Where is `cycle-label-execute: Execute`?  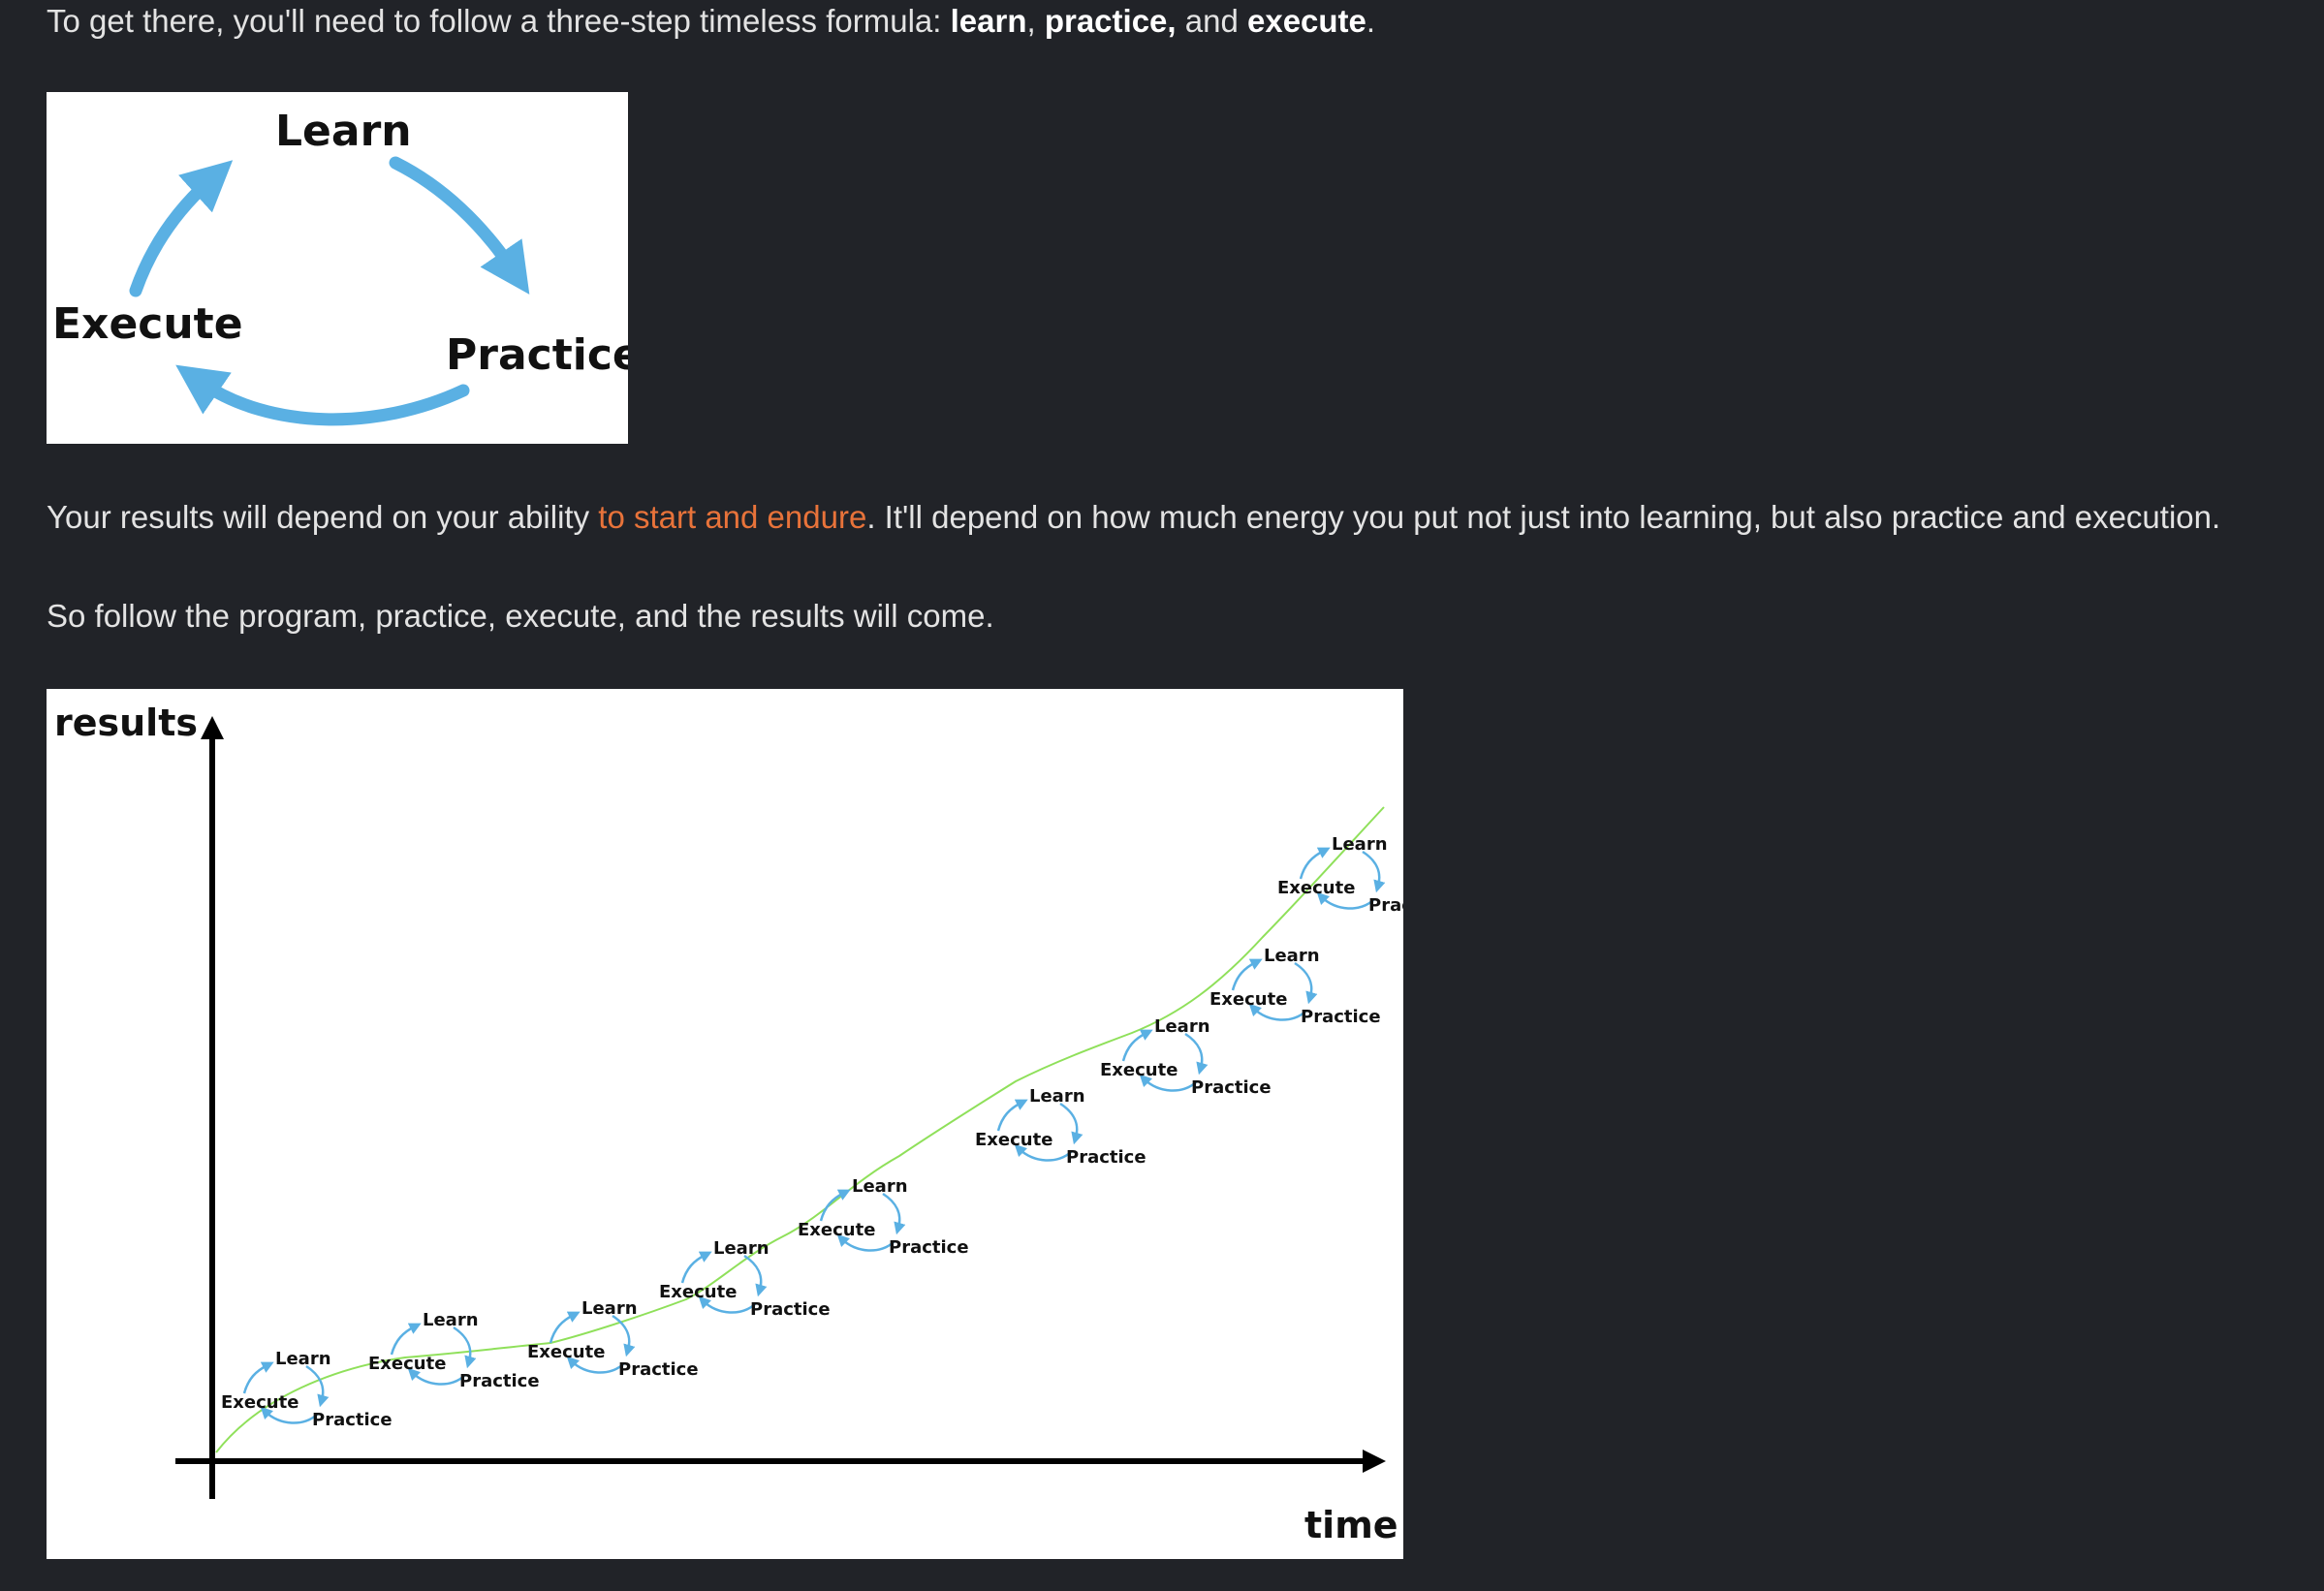 cycle-label-execute: Execute is located at coordinates (147, 324).